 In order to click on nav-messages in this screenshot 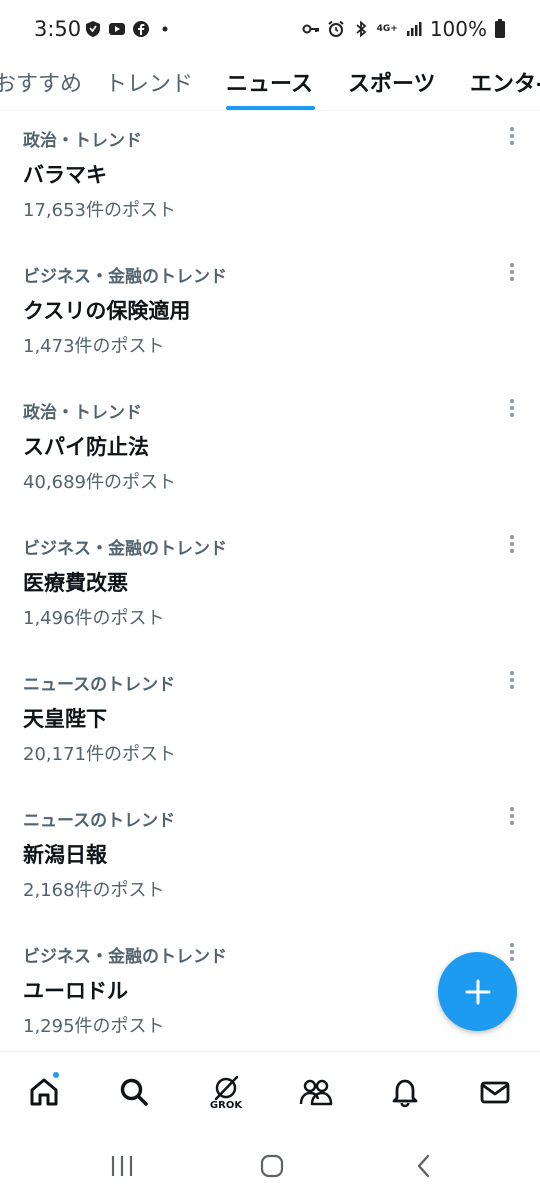, I will do `click(495, 1092)`.